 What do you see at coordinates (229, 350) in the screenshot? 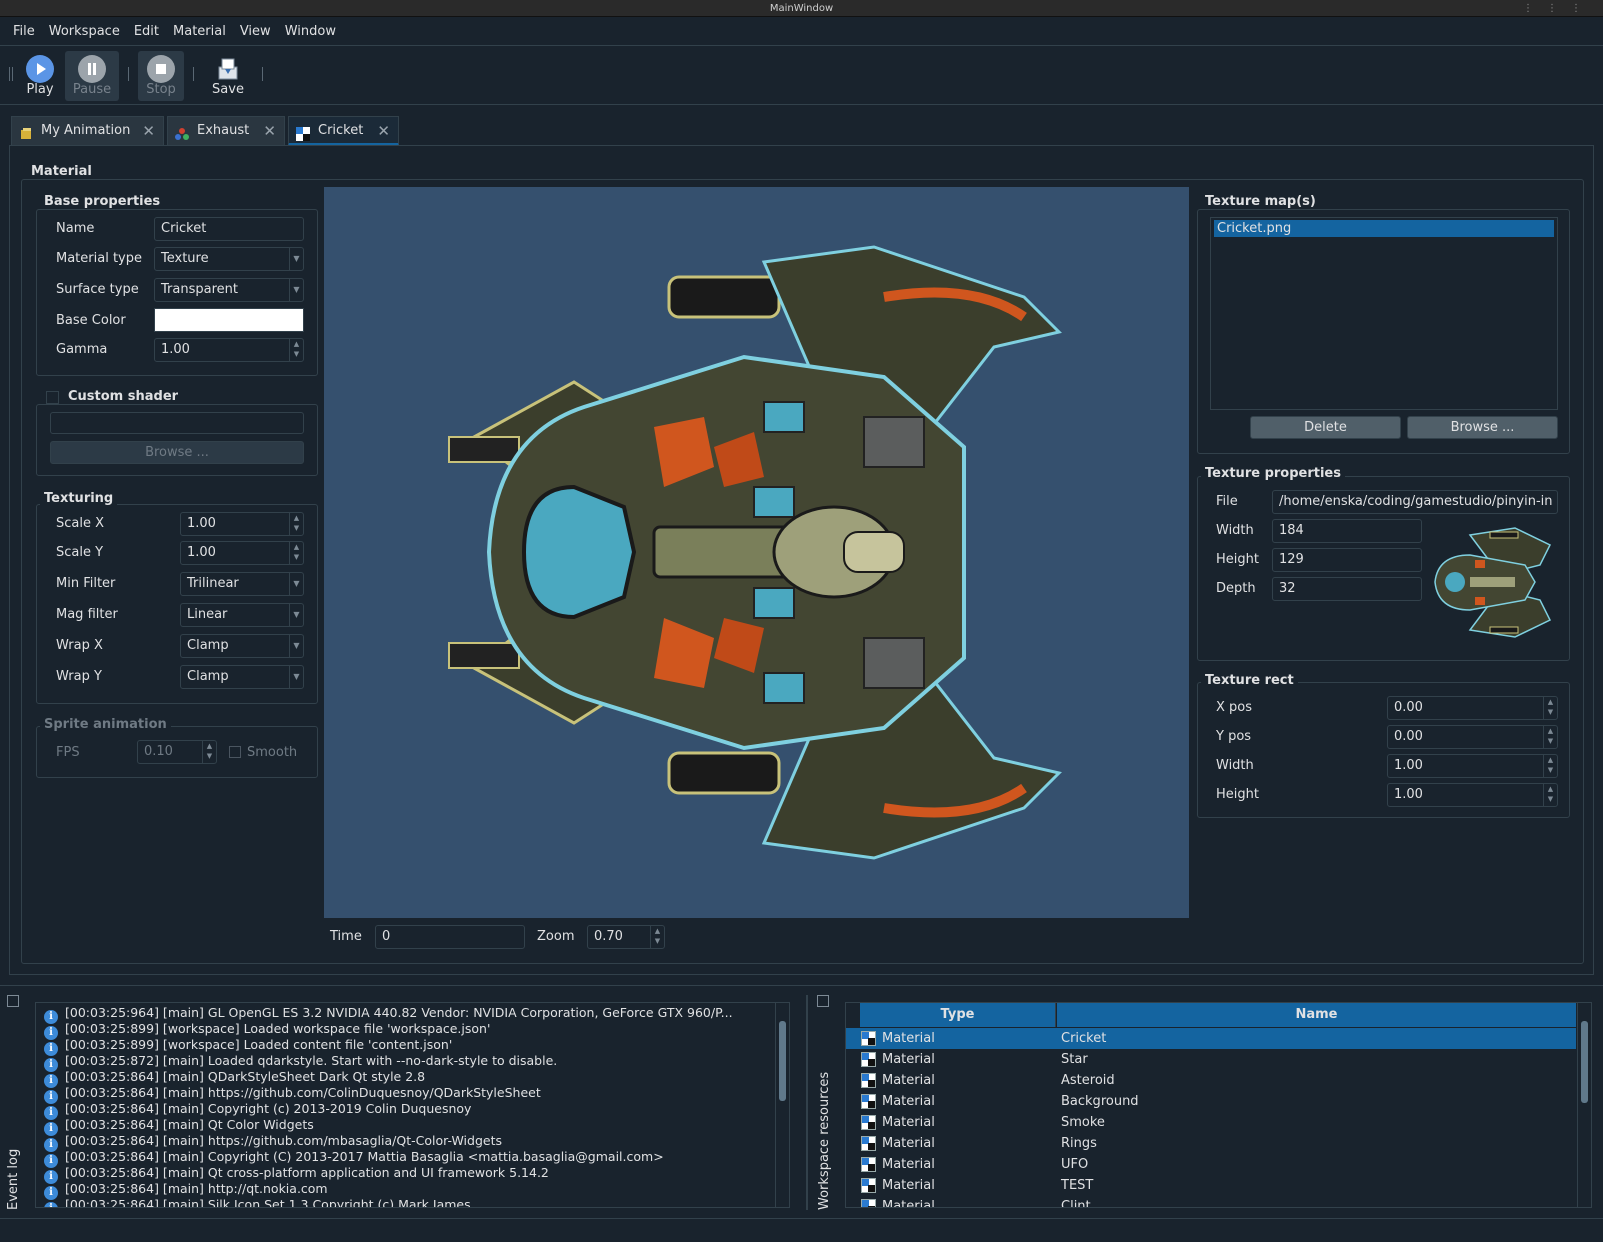
I see `gamma-spinbox: 1.00 ▲ ▼` at bounding box center [229, 350].